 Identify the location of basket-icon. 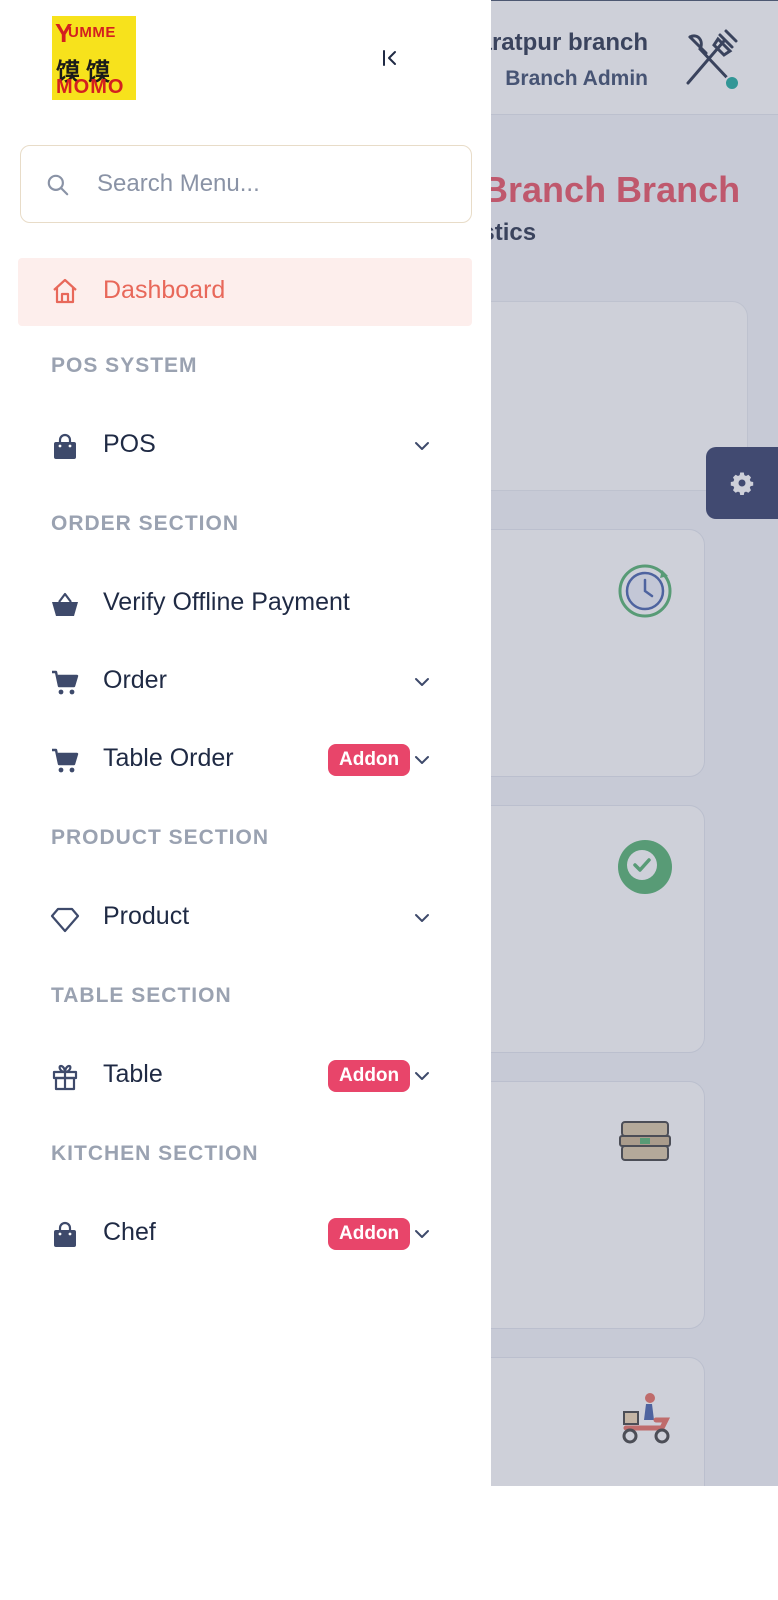
(65, 604).